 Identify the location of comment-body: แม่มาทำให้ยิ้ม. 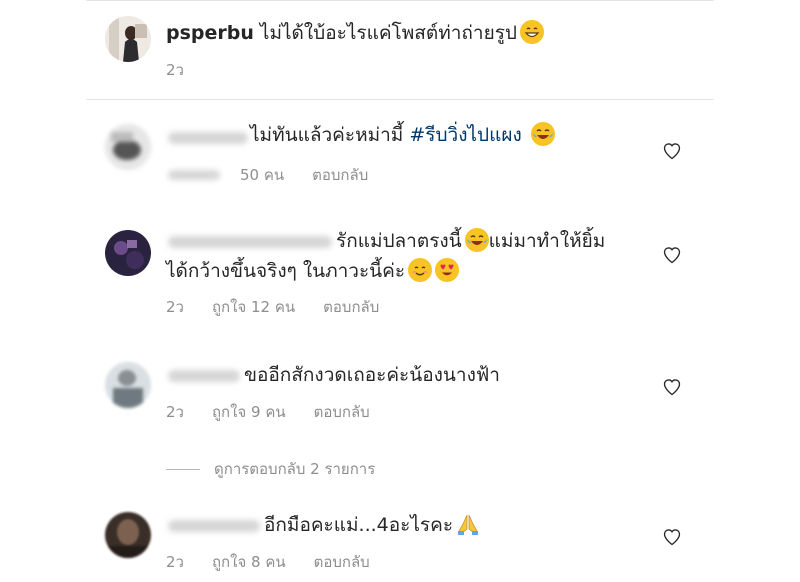
(547, 241).